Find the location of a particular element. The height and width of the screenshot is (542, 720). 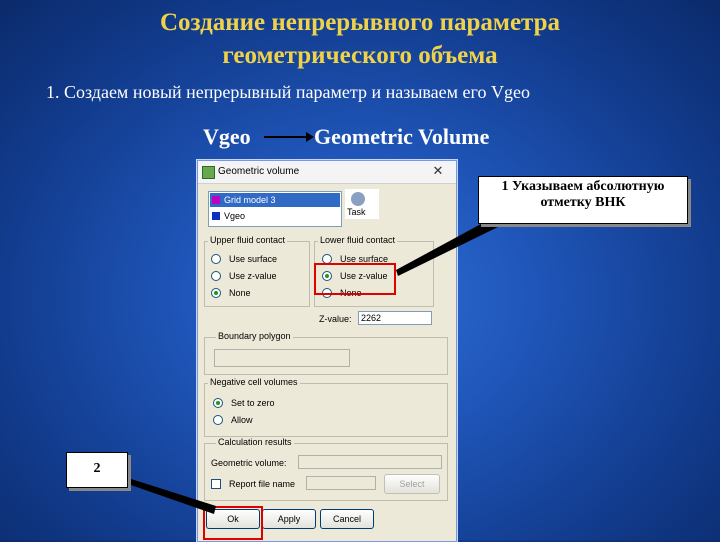

callout-2-text: 2 is located at coordinates (97, 468).